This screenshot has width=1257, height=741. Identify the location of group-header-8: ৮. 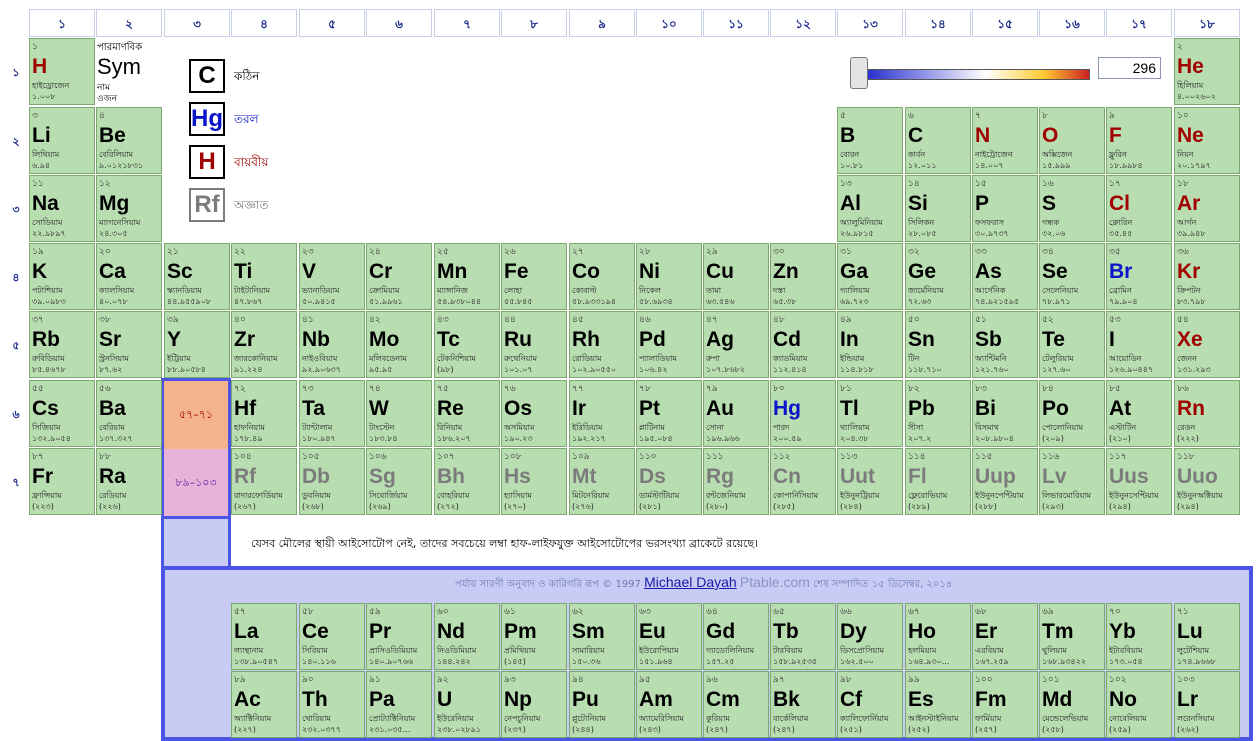
(534, 23).